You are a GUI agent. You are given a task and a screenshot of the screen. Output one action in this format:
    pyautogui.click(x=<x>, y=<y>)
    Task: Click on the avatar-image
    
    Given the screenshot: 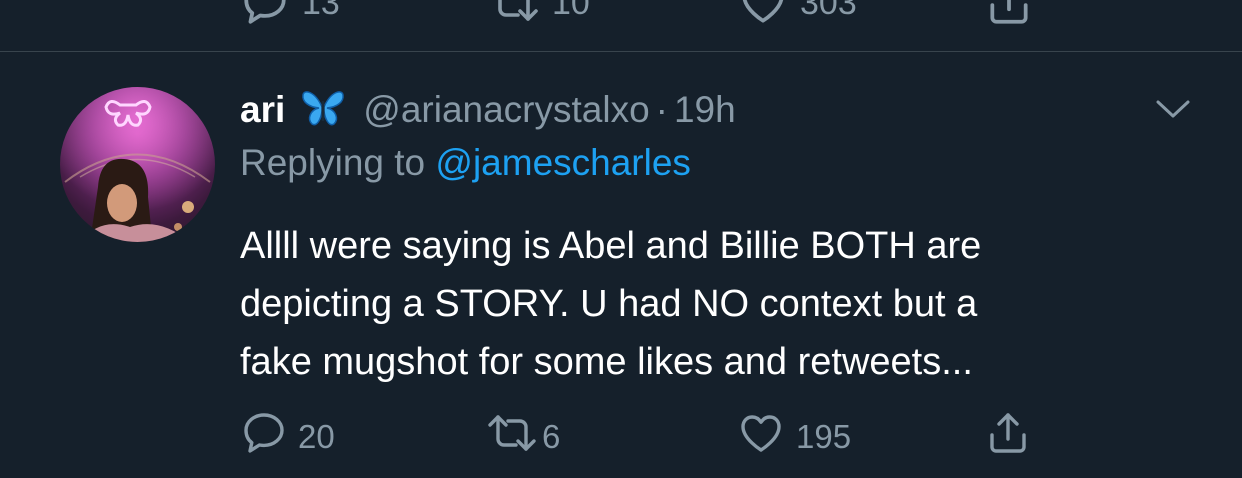 What is the action you would take?
    pyautogui.click(x=137, y=164)
    